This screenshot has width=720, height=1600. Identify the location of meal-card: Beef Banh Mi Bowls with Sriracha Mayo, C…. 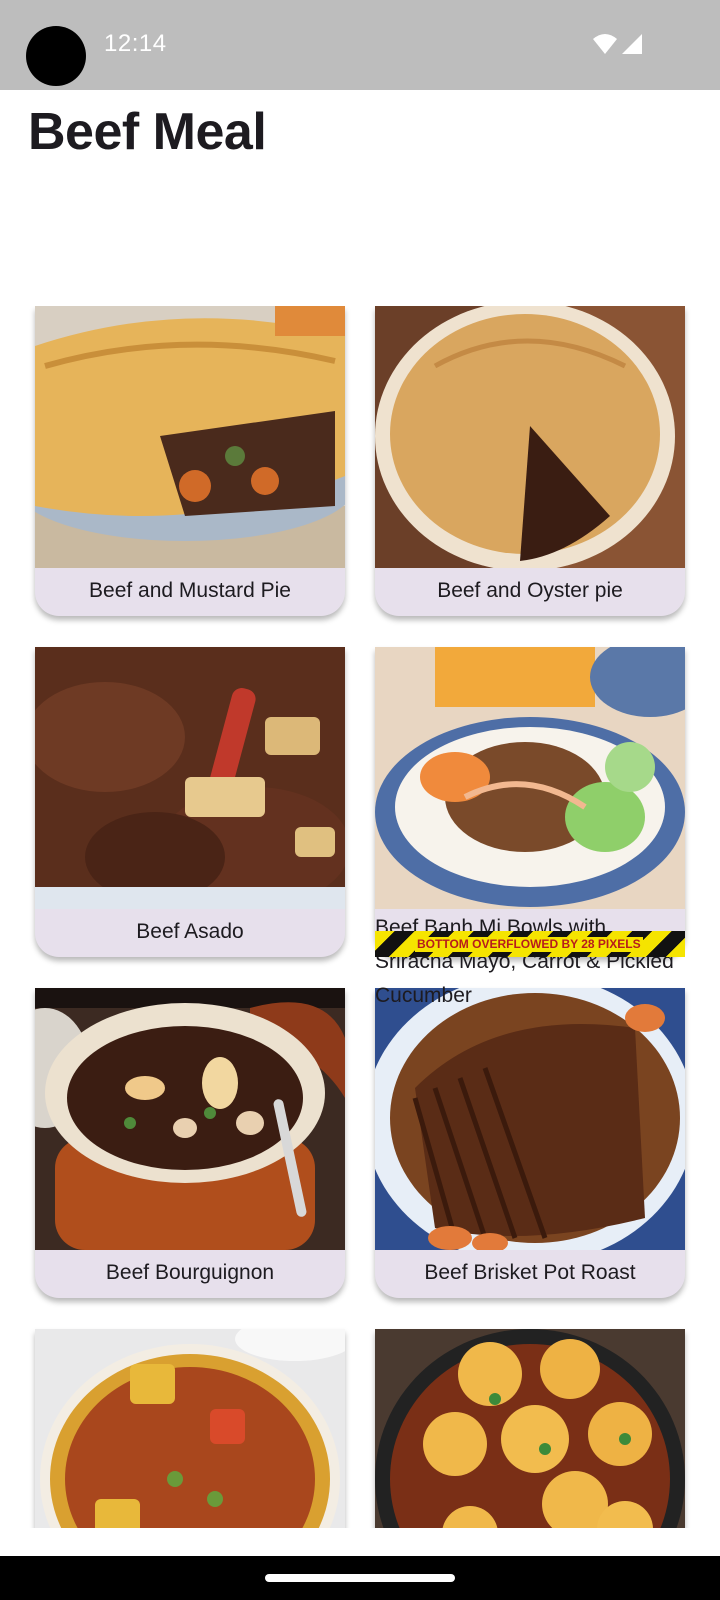
(530, 827).